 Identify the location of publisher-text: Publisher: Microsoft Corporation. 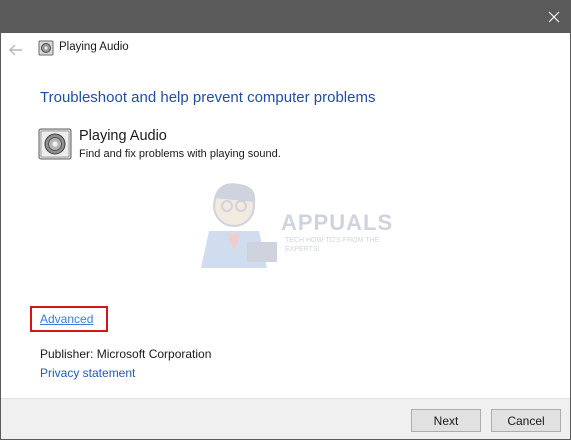
(126, 354).